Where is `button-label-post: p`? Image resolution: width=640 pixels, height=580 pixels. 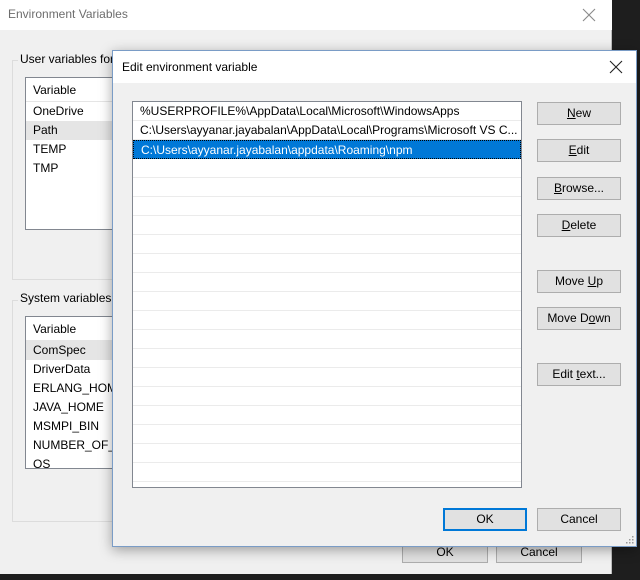 button-label-post: p is located at coordinates (600, 281).